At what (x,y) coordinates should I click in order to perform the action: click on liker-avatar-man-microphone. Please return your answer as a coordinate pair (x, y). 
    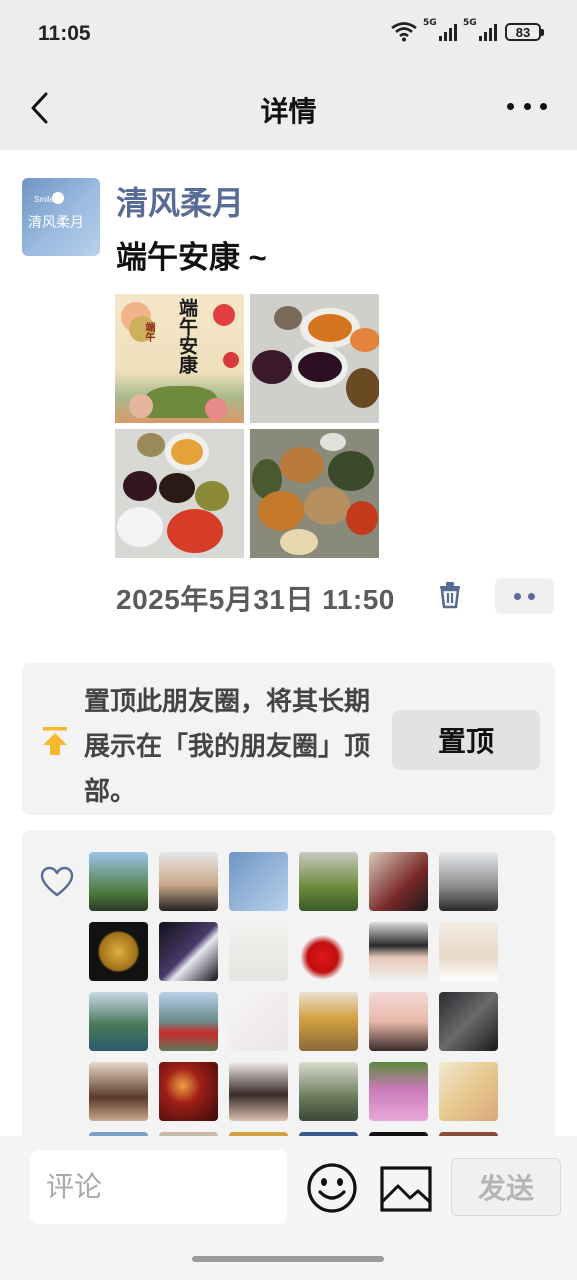
    Looking at the image, I should click on (188, 881).